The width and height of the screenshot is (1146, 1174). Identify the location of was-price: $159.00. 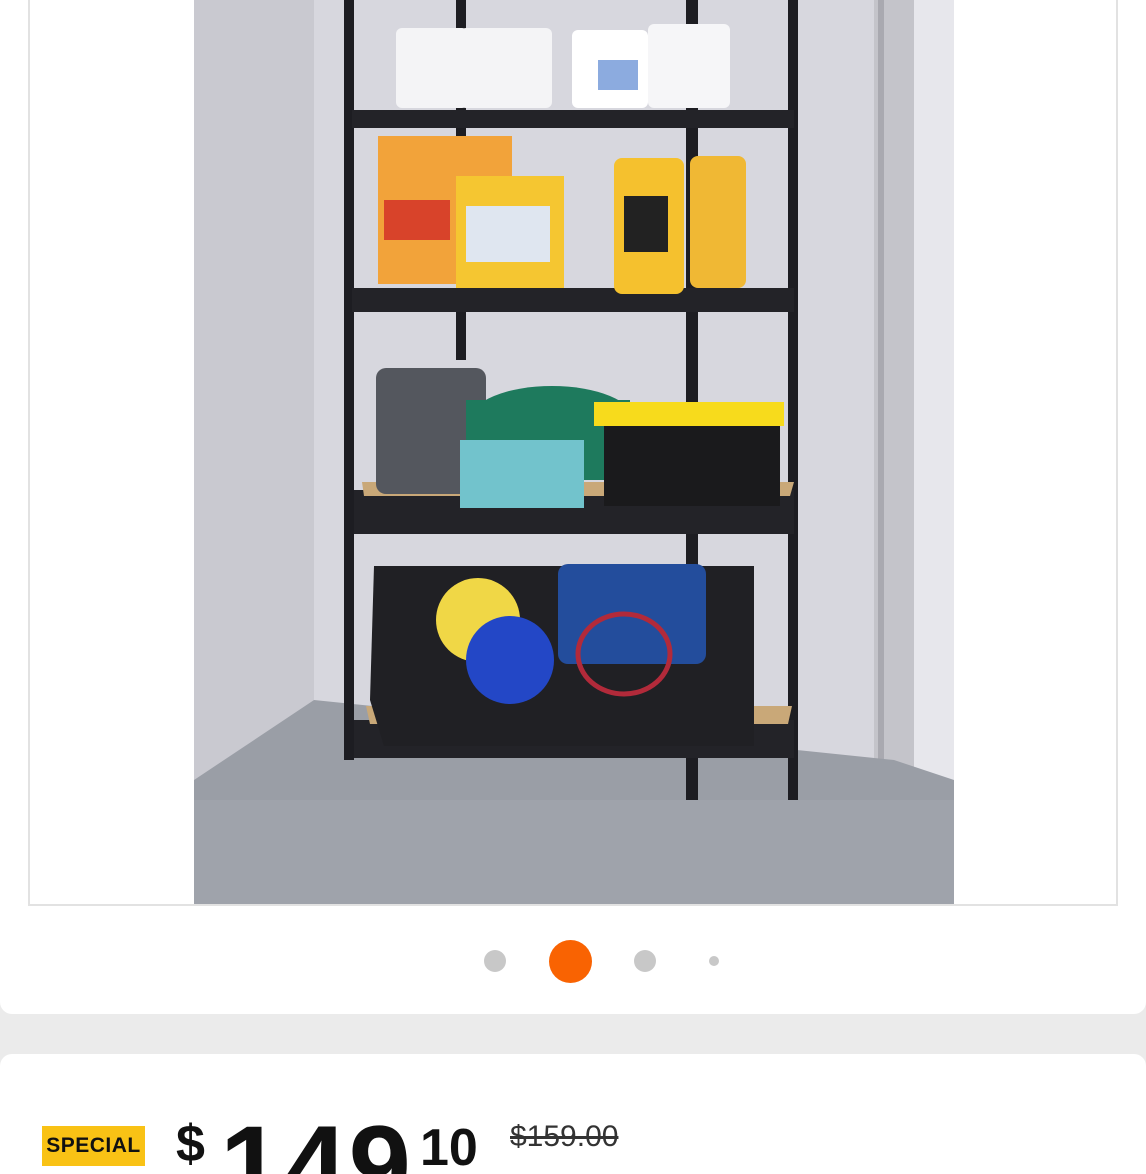
(564, 1136).